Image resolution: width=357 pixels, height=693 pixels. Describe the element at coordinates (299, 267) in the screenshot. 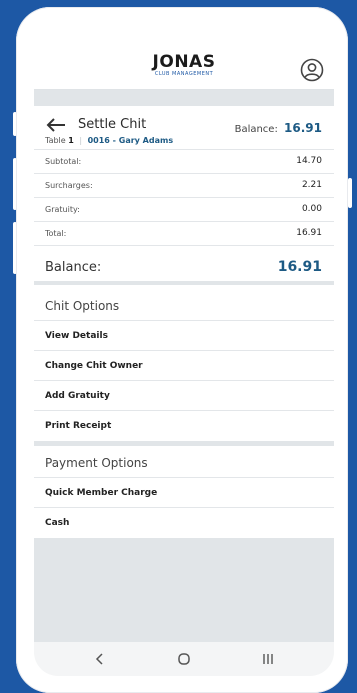

I see `balance-value: 16.91` at that location.